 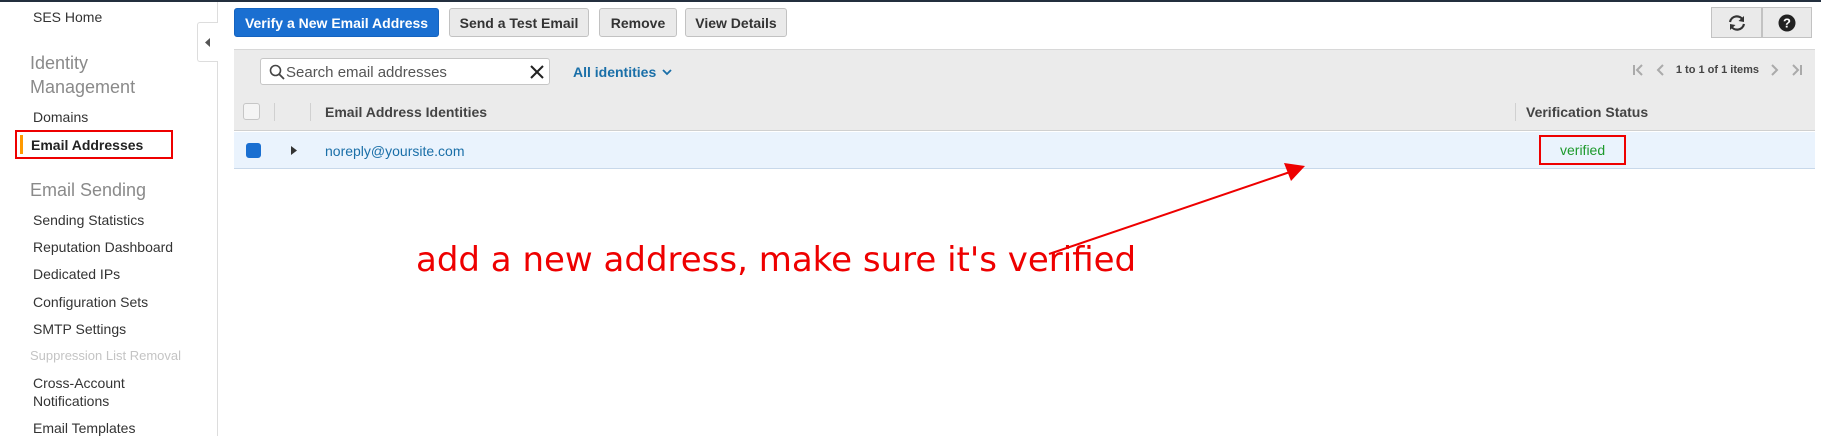 What do you see at coordinates (1176, 209) in the screenshot?
I see `annotation-arrow` at bounding box center [1176, 209].